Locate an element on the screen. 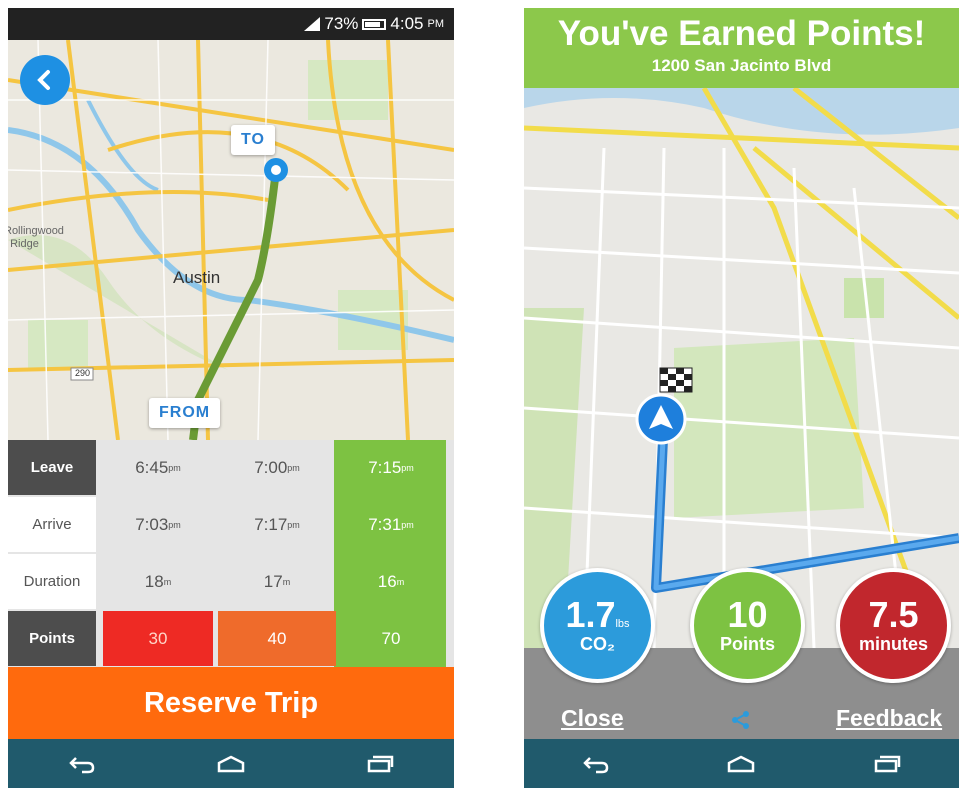 This screenshot has height=795, width=959. clock-ampm: PM is located at coordinates (436, 24).